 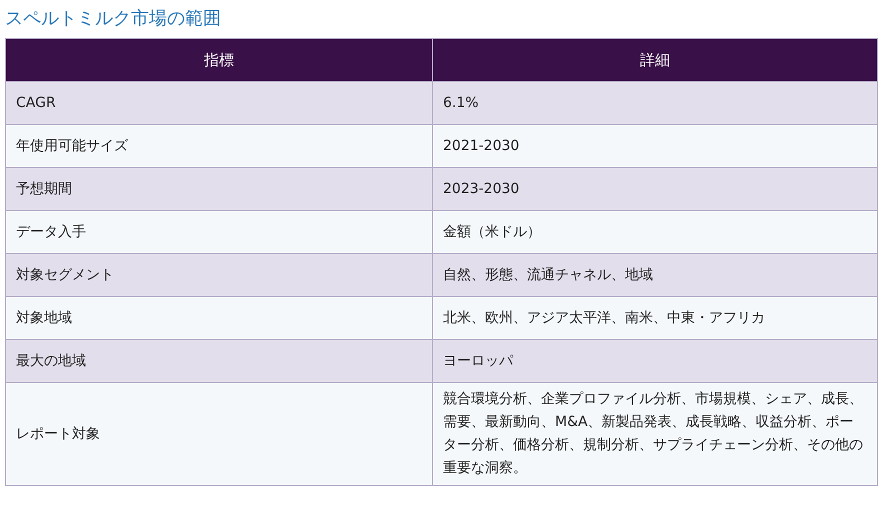 What do you see at coordinates (655, 189) in the screenshot?
I see `table-cell: 2023-2030` at bounding box center [655, 189].